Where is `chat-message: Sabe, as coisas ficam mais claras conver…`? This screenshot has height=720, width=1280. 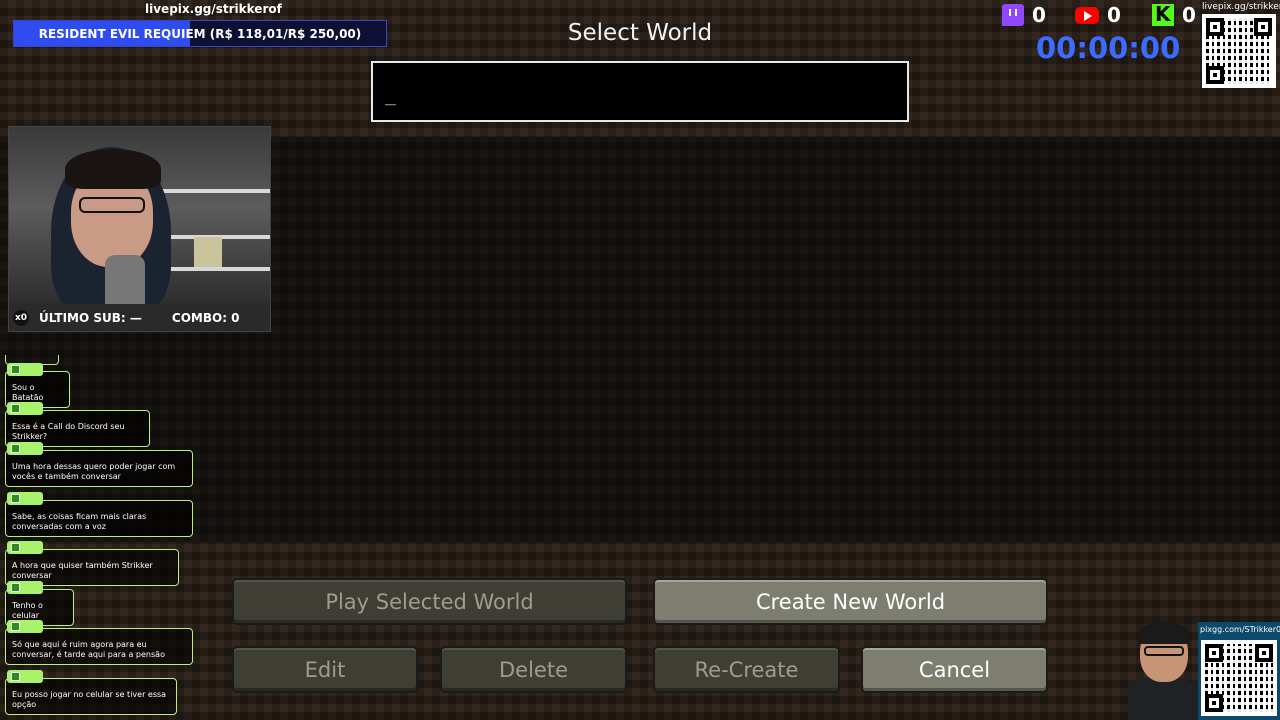
chat-message: Sabe, as coisas ficam mais claras conver… is located at coordinates (99, 514).